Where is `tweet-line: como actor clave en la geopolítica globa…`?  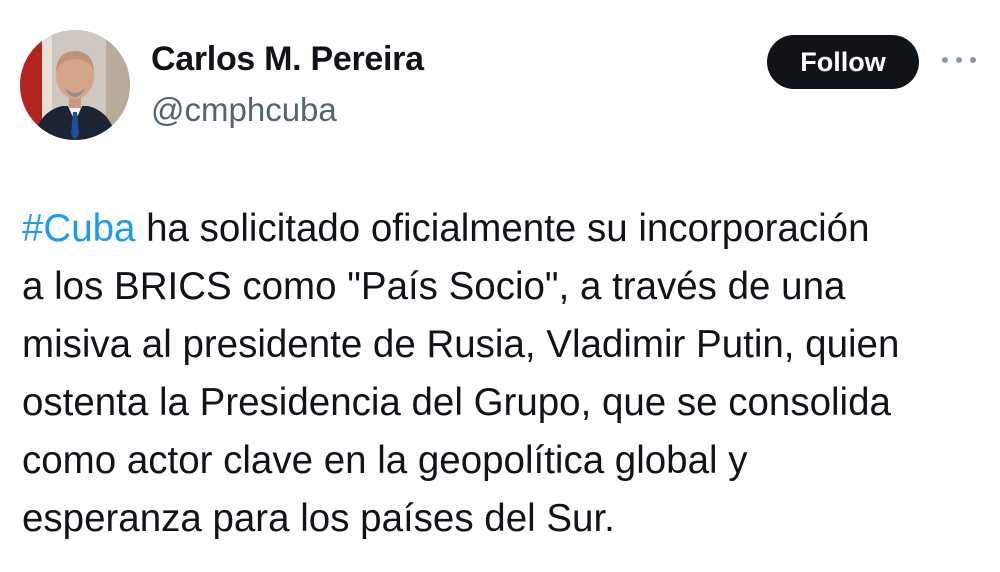 tweet-line: como actor clave en la geopolítica globa… is located at coordinates (385, 460).